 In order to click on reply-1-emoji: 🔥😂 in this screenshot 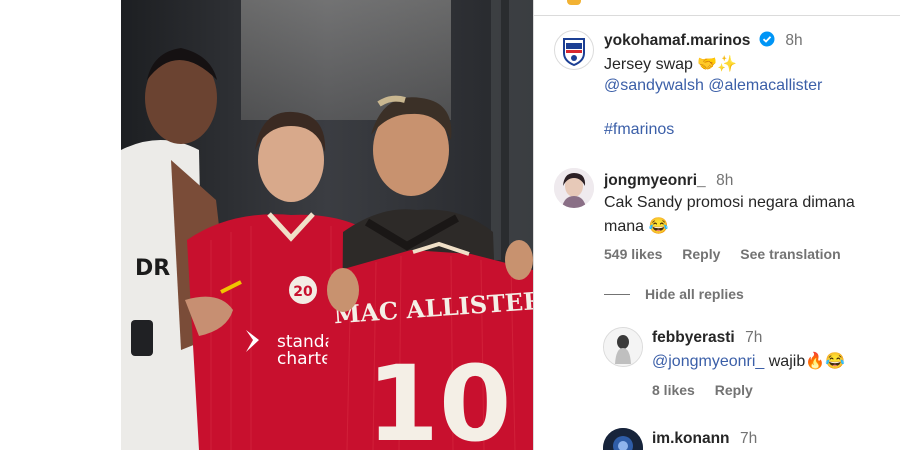, I will do `click(825, 361)`.